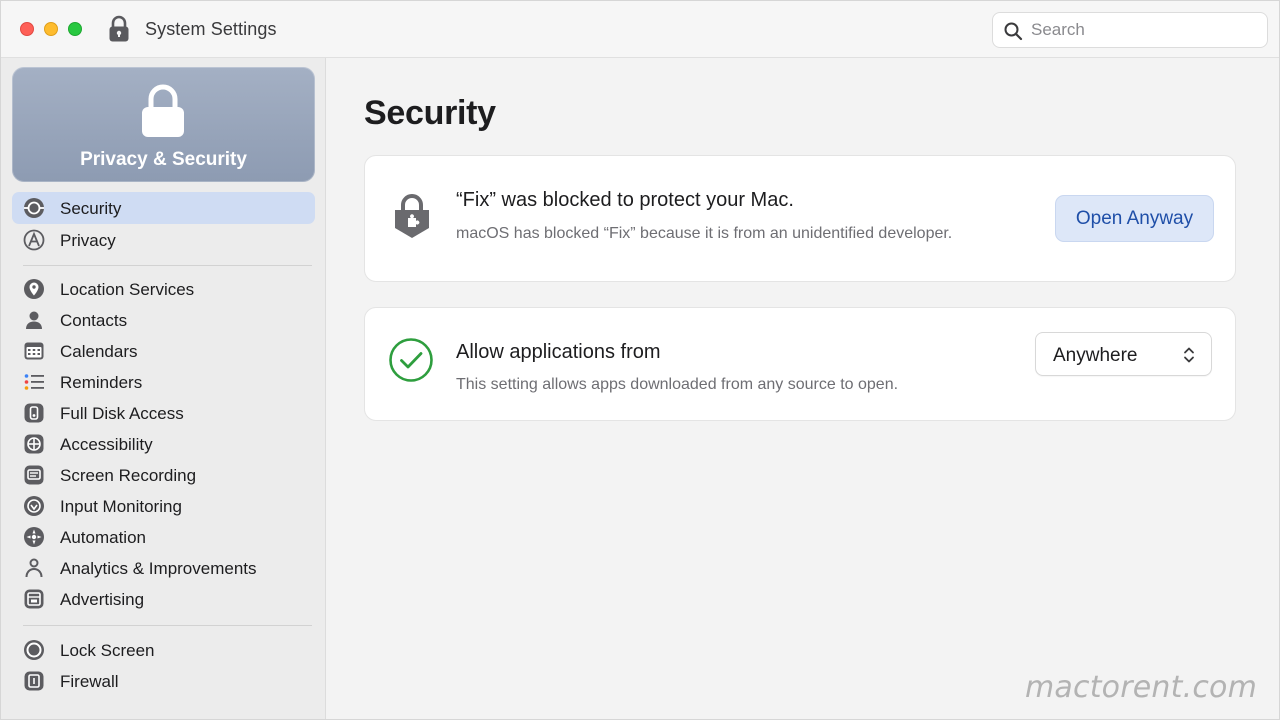 The height and width of the screenshot is (720, 1280). Describe the element at coordinates (34, 444) in the screenshot. I see `accessibility-icon` at that location.